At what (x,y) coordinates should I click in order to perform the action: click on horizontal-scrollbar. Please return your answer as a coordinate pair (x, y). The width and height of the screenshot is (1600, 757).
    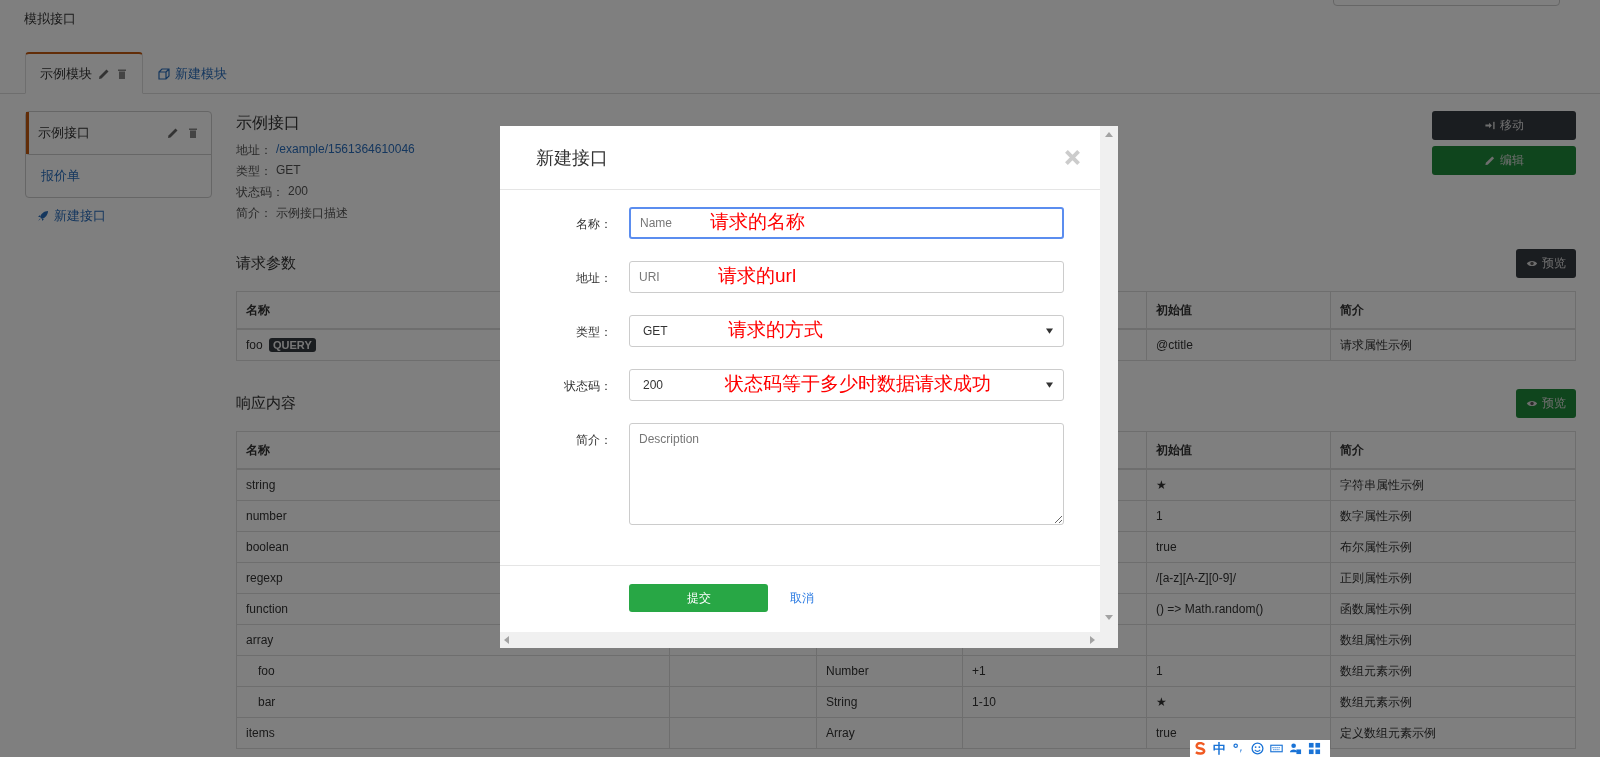
    Looking at the image, I should click on (809, 640).